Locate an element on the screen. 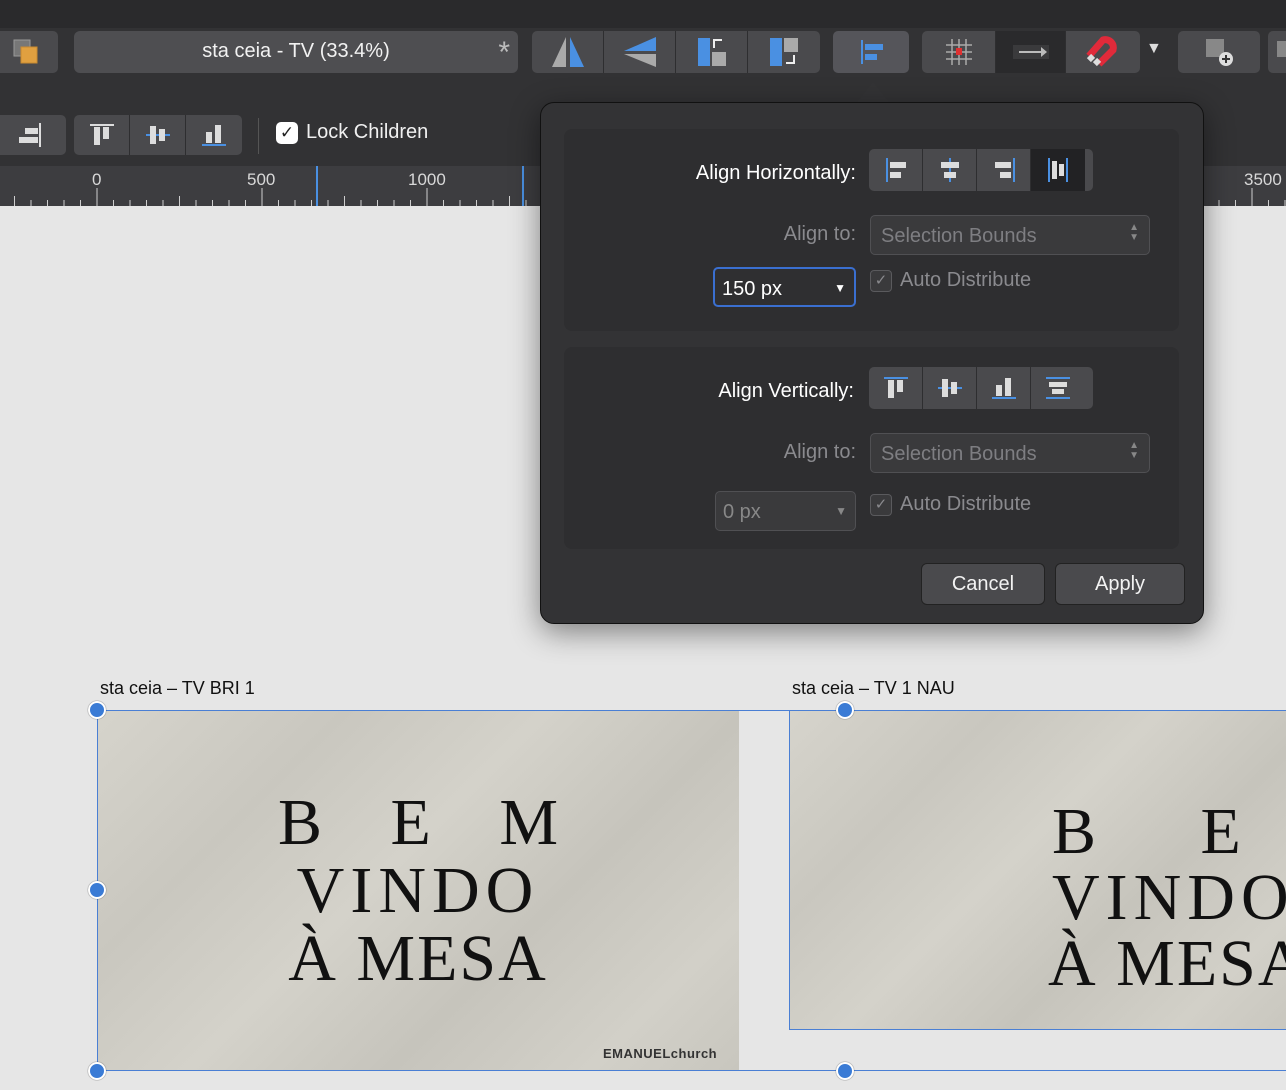 This screenshot has height=1090, width=1286. align-left-icon is located at coordinates (896, 170).